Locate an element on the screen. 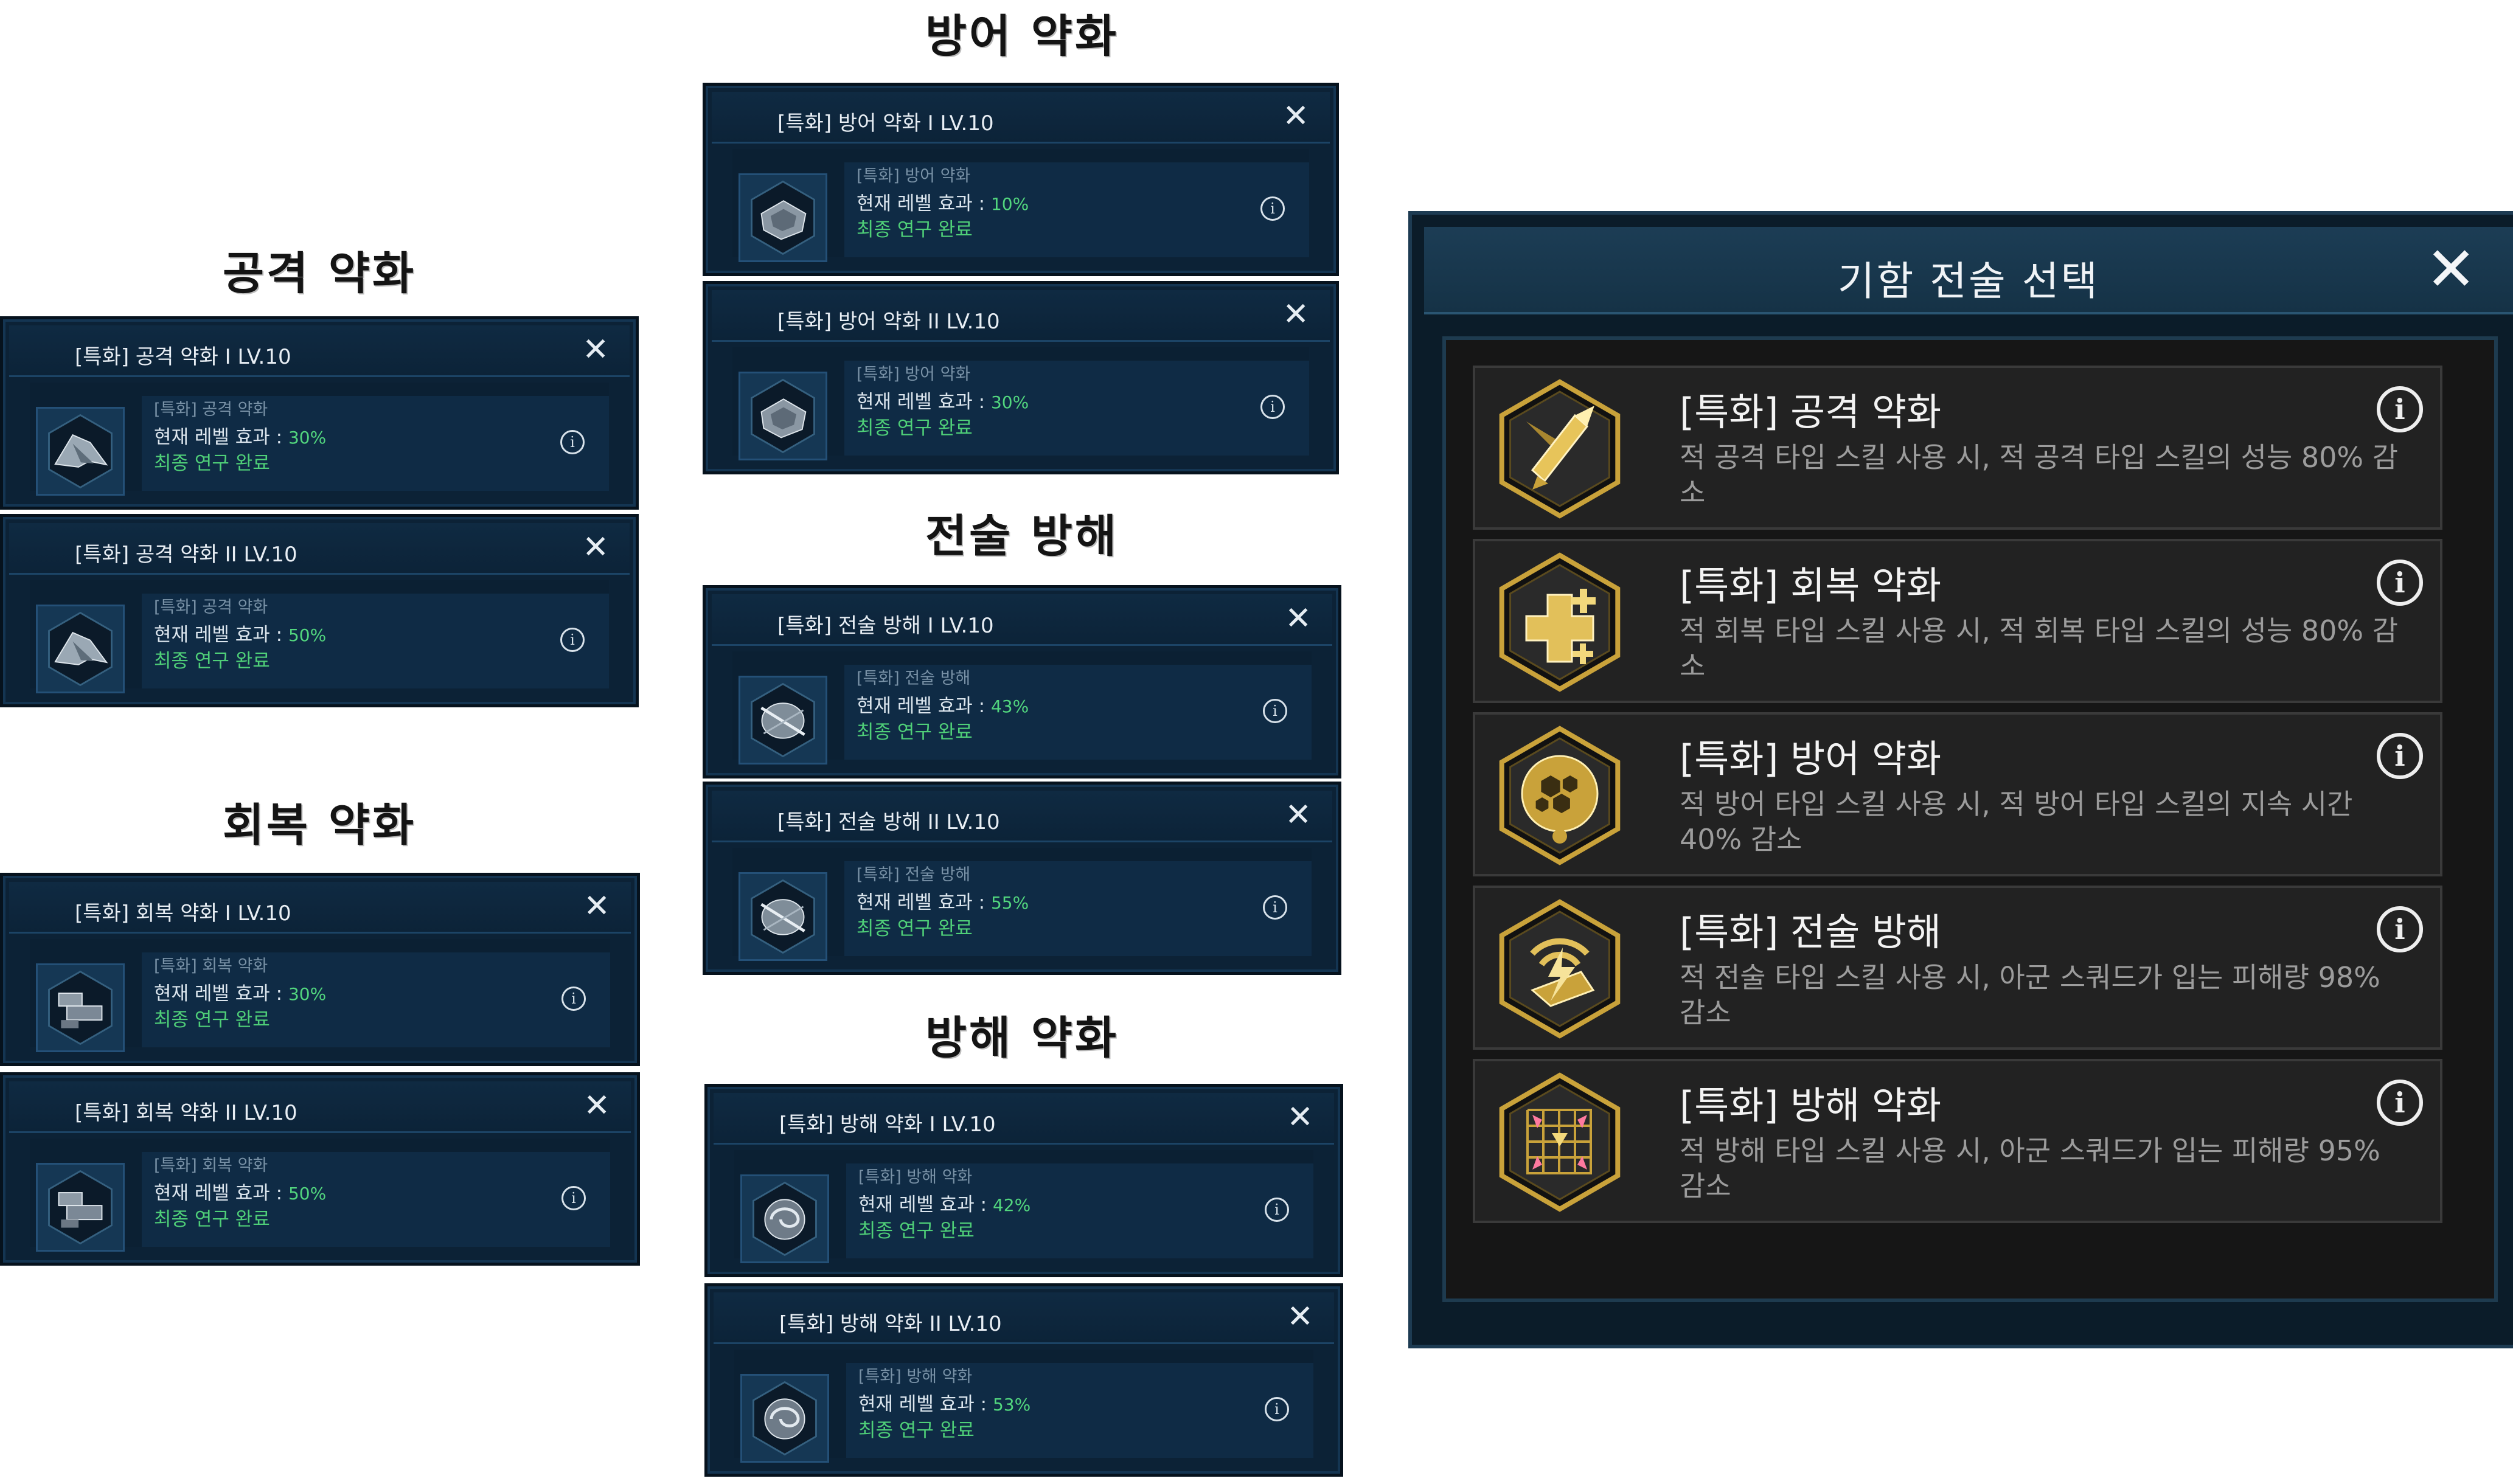  card-title: [특화] 전술 방해 I LV.10 is located at coordinates (885, 626).